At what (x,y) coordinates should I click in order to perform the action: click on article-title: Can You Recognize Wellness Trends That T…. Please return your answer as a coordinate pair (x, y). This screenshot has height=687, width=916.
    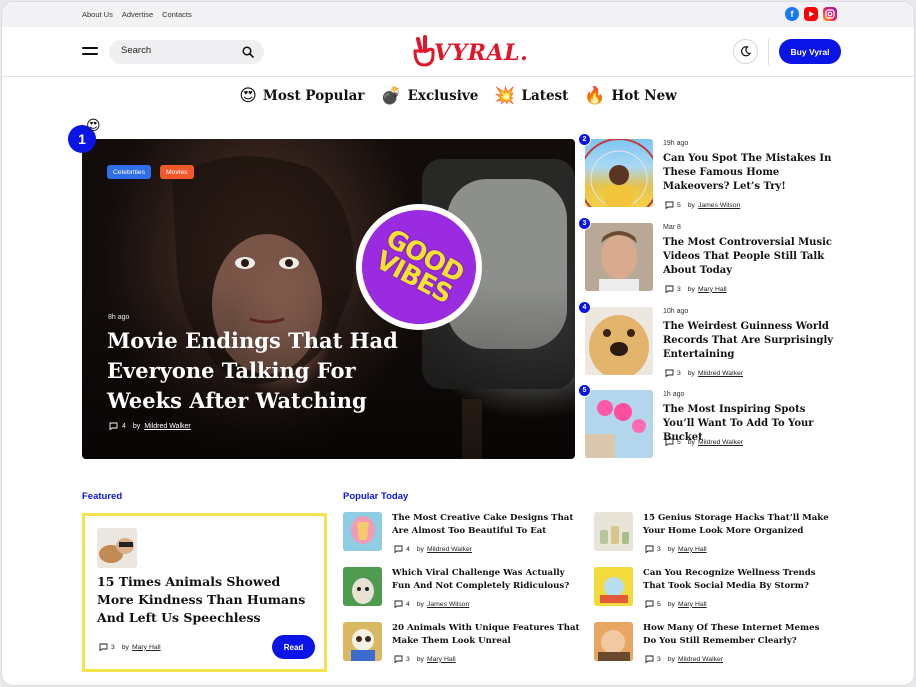
    Looking at the image, I should click on (739, 579).